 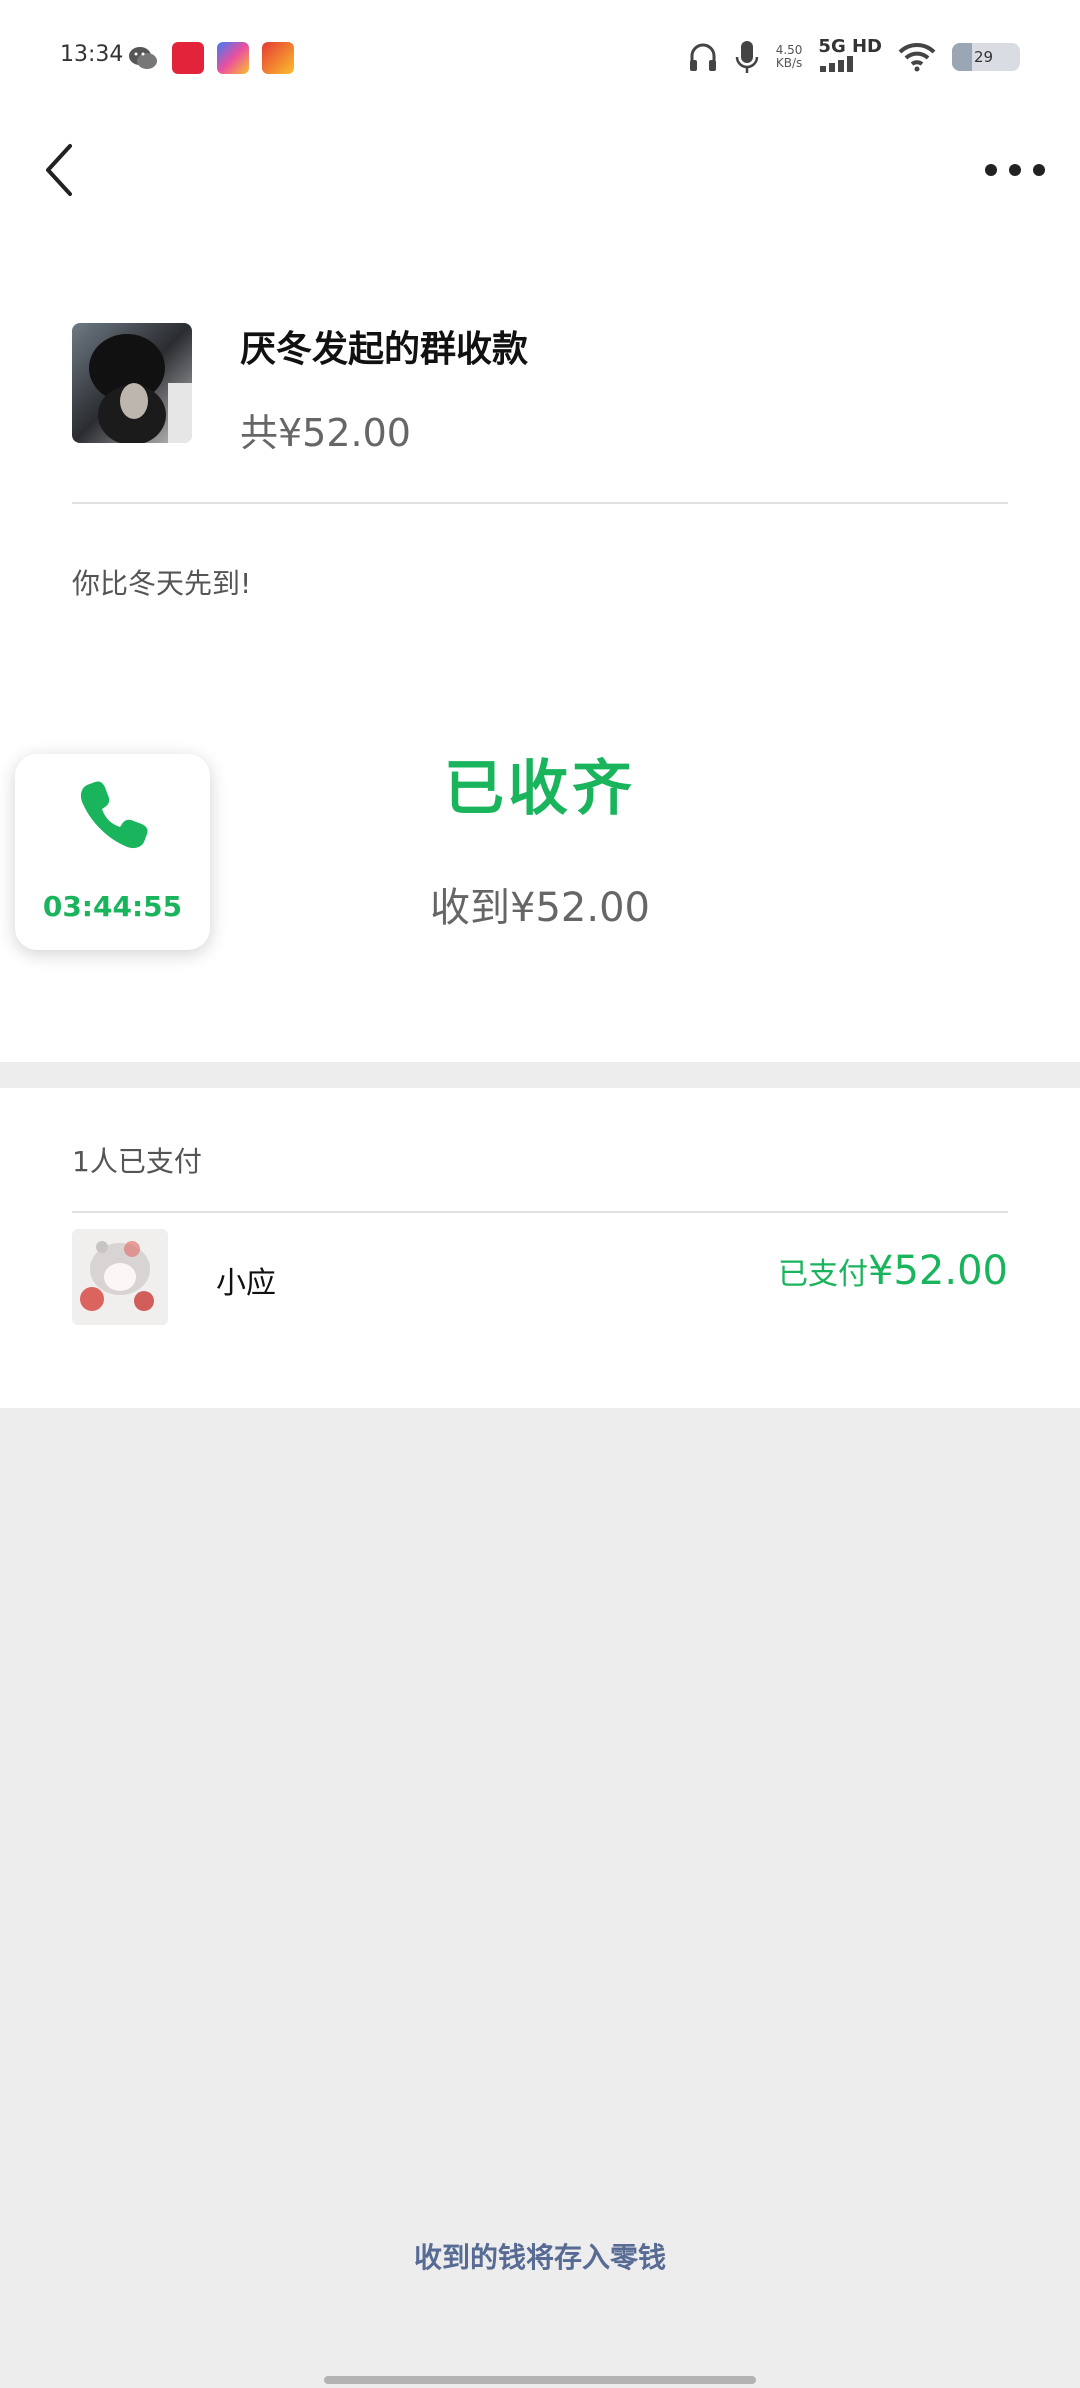 I want to click on payer-name: 小应, so click(x=246, y=1283).